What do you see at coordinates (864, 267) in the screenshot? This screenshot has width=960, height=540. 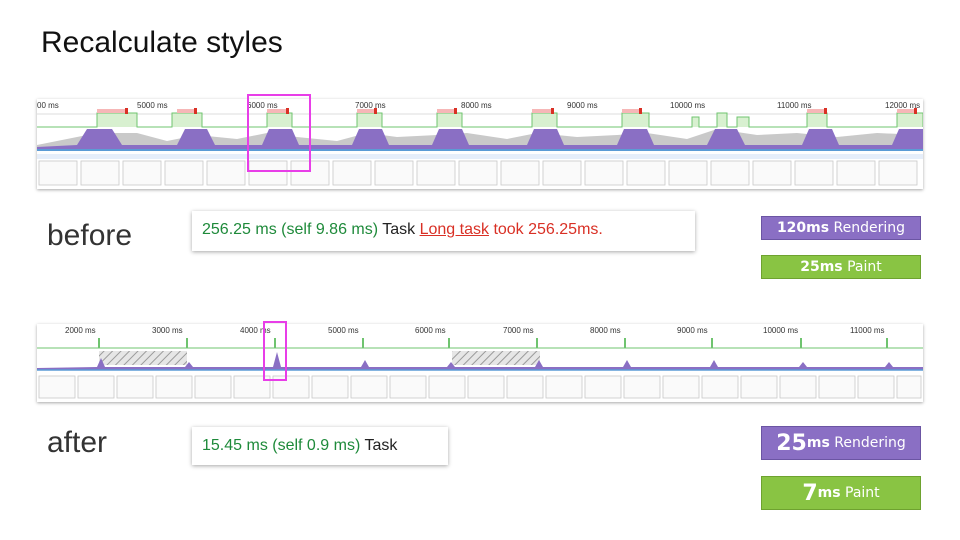 I see `before-paint-label: Paint` at bounding box center [864, 267].